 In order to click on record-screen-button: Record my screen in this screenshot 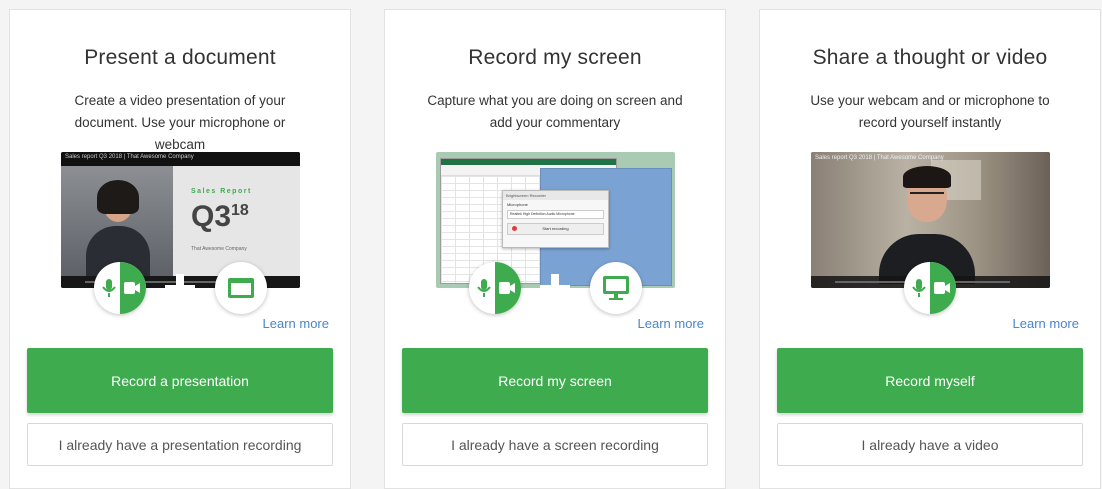, I will do `click(555, 380)`.